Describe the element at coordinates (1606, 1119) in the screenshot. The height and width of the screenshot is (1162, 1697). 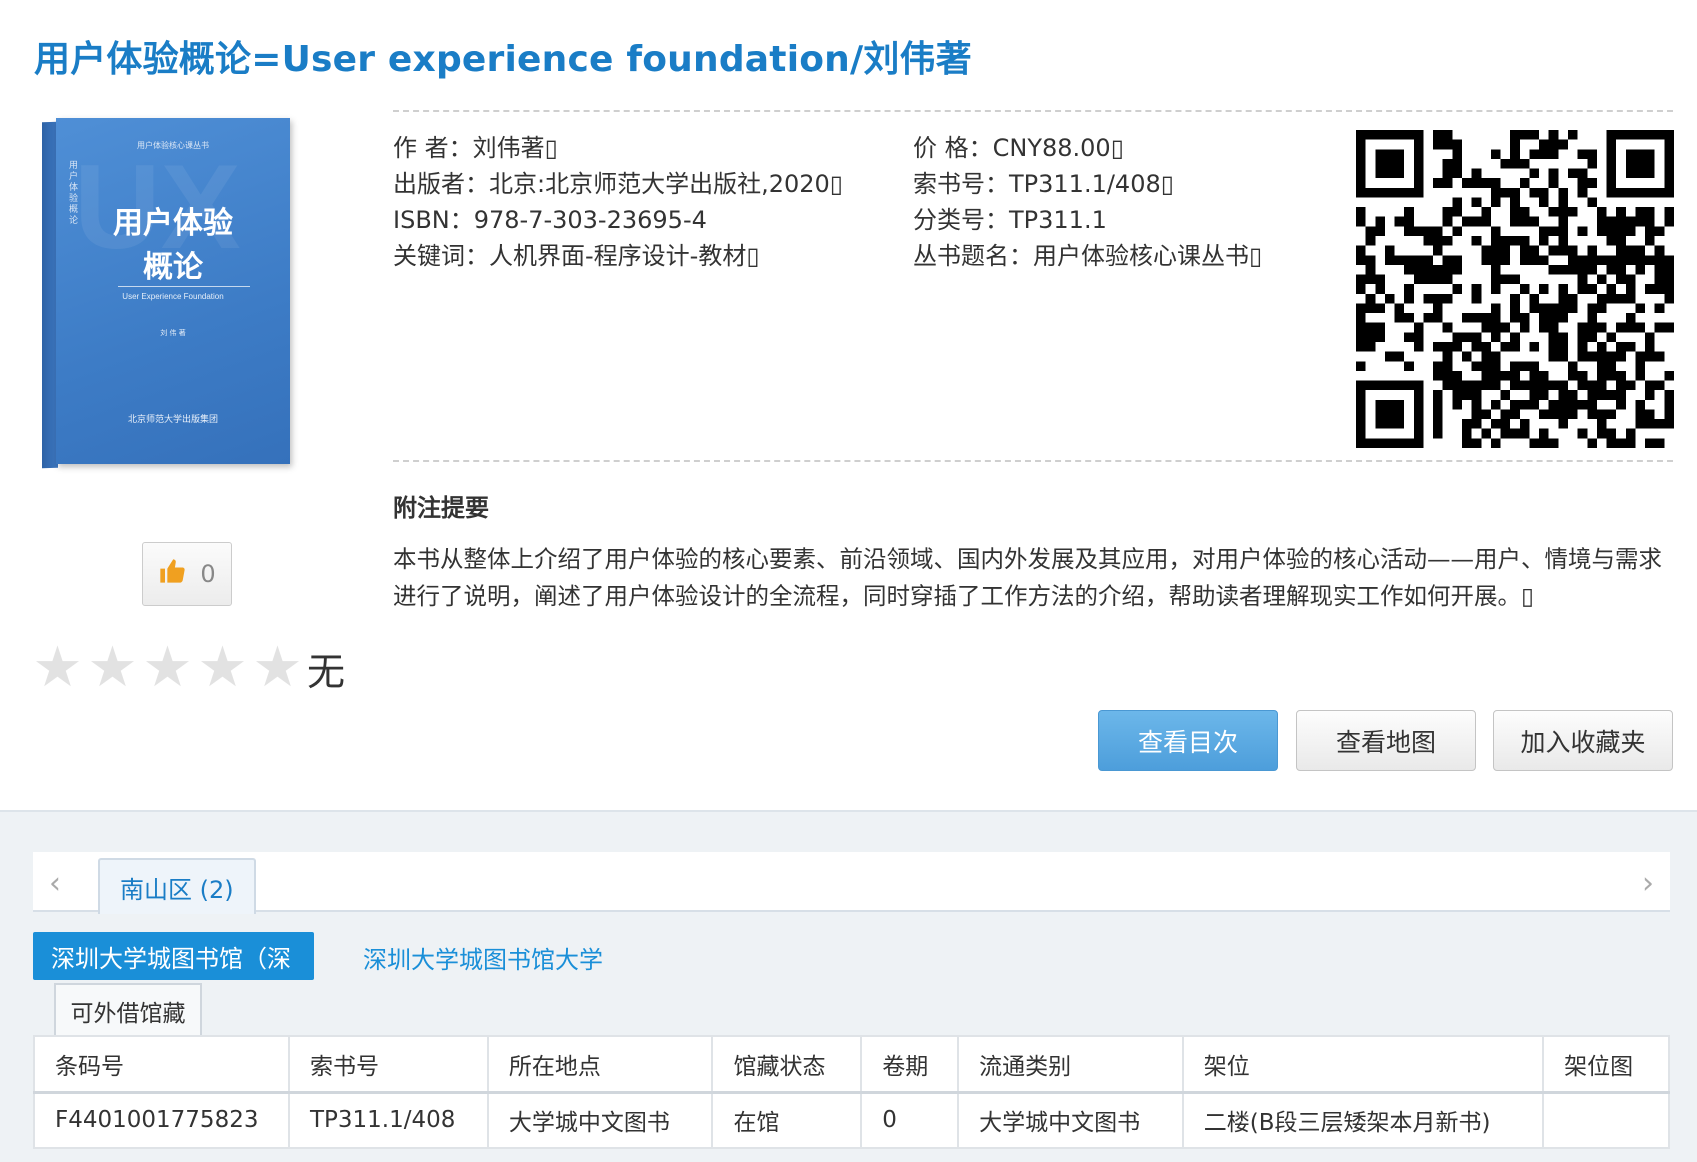
I see `cell-shelf-map` at that location.